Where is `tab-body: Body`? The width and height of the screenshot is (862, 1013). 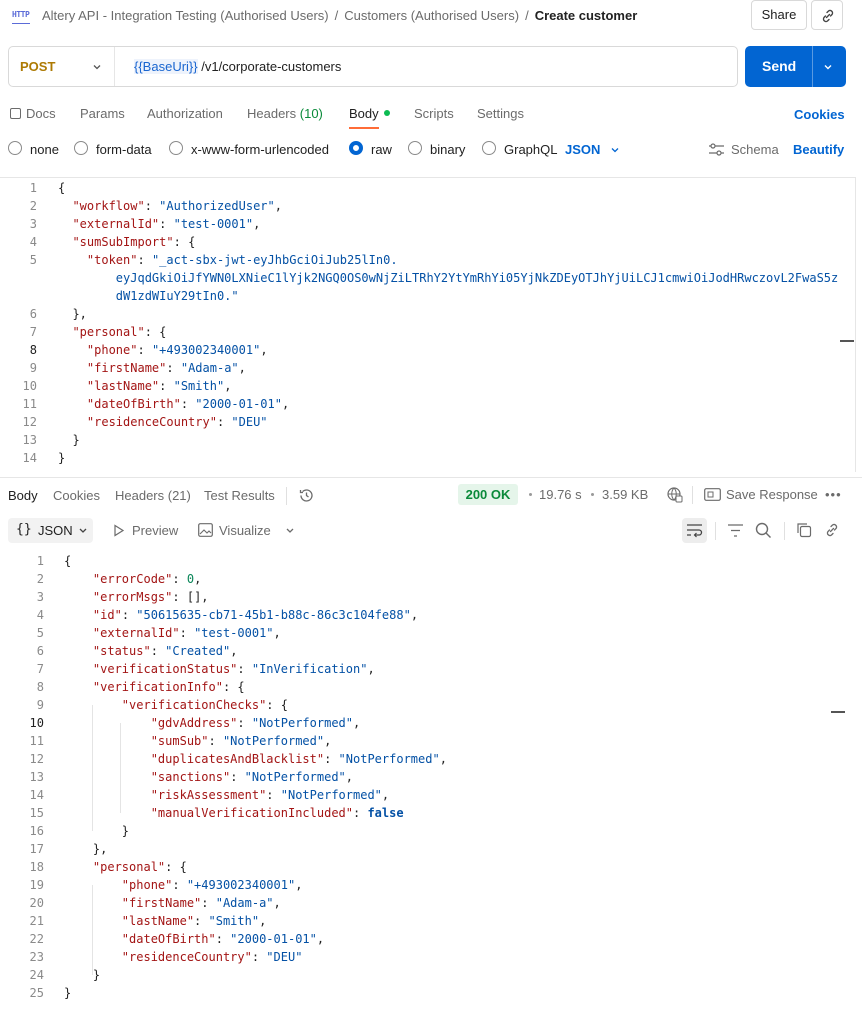
tab-body: Body is located at coordinates (369, 113).